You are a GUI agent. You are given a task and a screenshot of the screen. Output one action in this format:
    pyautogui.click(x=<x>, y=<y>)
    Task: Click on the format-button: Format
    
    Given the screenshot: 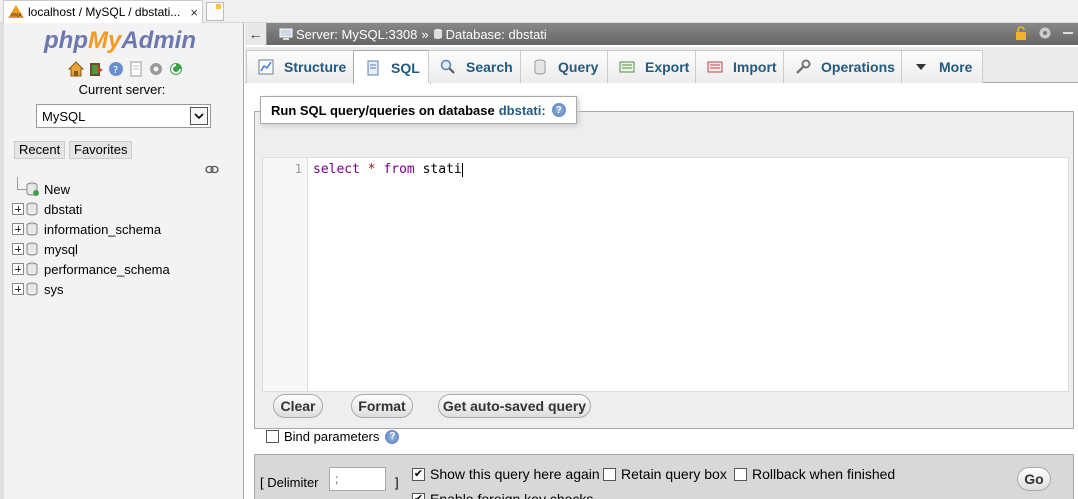 What is the action you would take?
    pyautogui.click(x=382, y=406)
    